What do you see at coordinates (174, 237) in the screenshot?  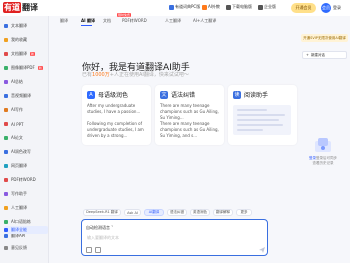 I see `translation-input-box: 自动检测语言 ˅ 输入要翻译的文本` at bounding box center [174, 237].